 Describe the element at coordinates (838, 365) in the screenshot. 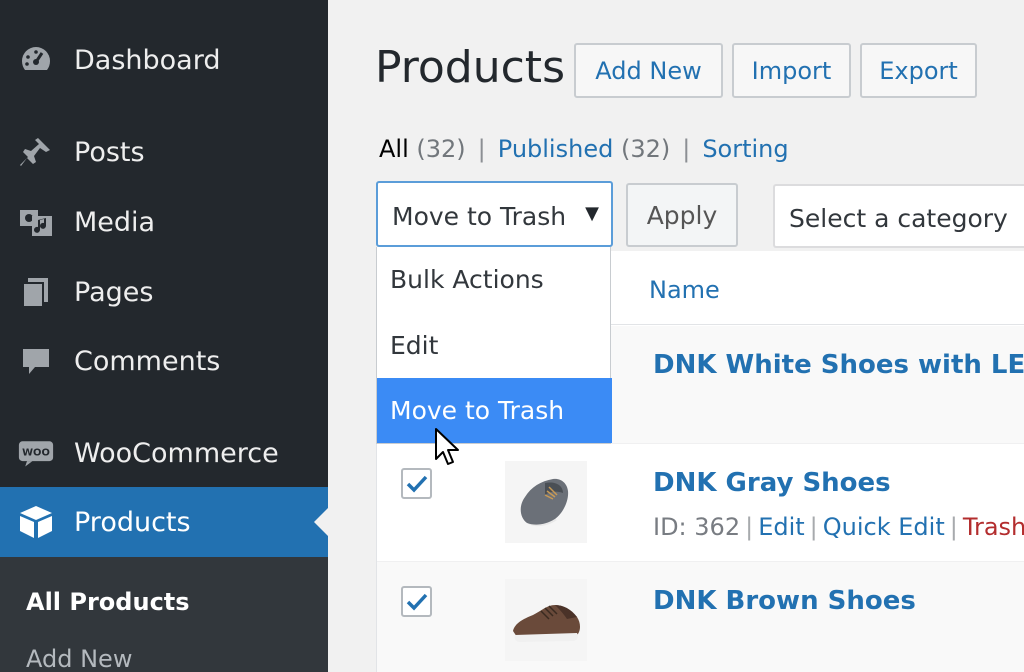

I see `product-name-link: DNK White Shoes with LED` at that location.